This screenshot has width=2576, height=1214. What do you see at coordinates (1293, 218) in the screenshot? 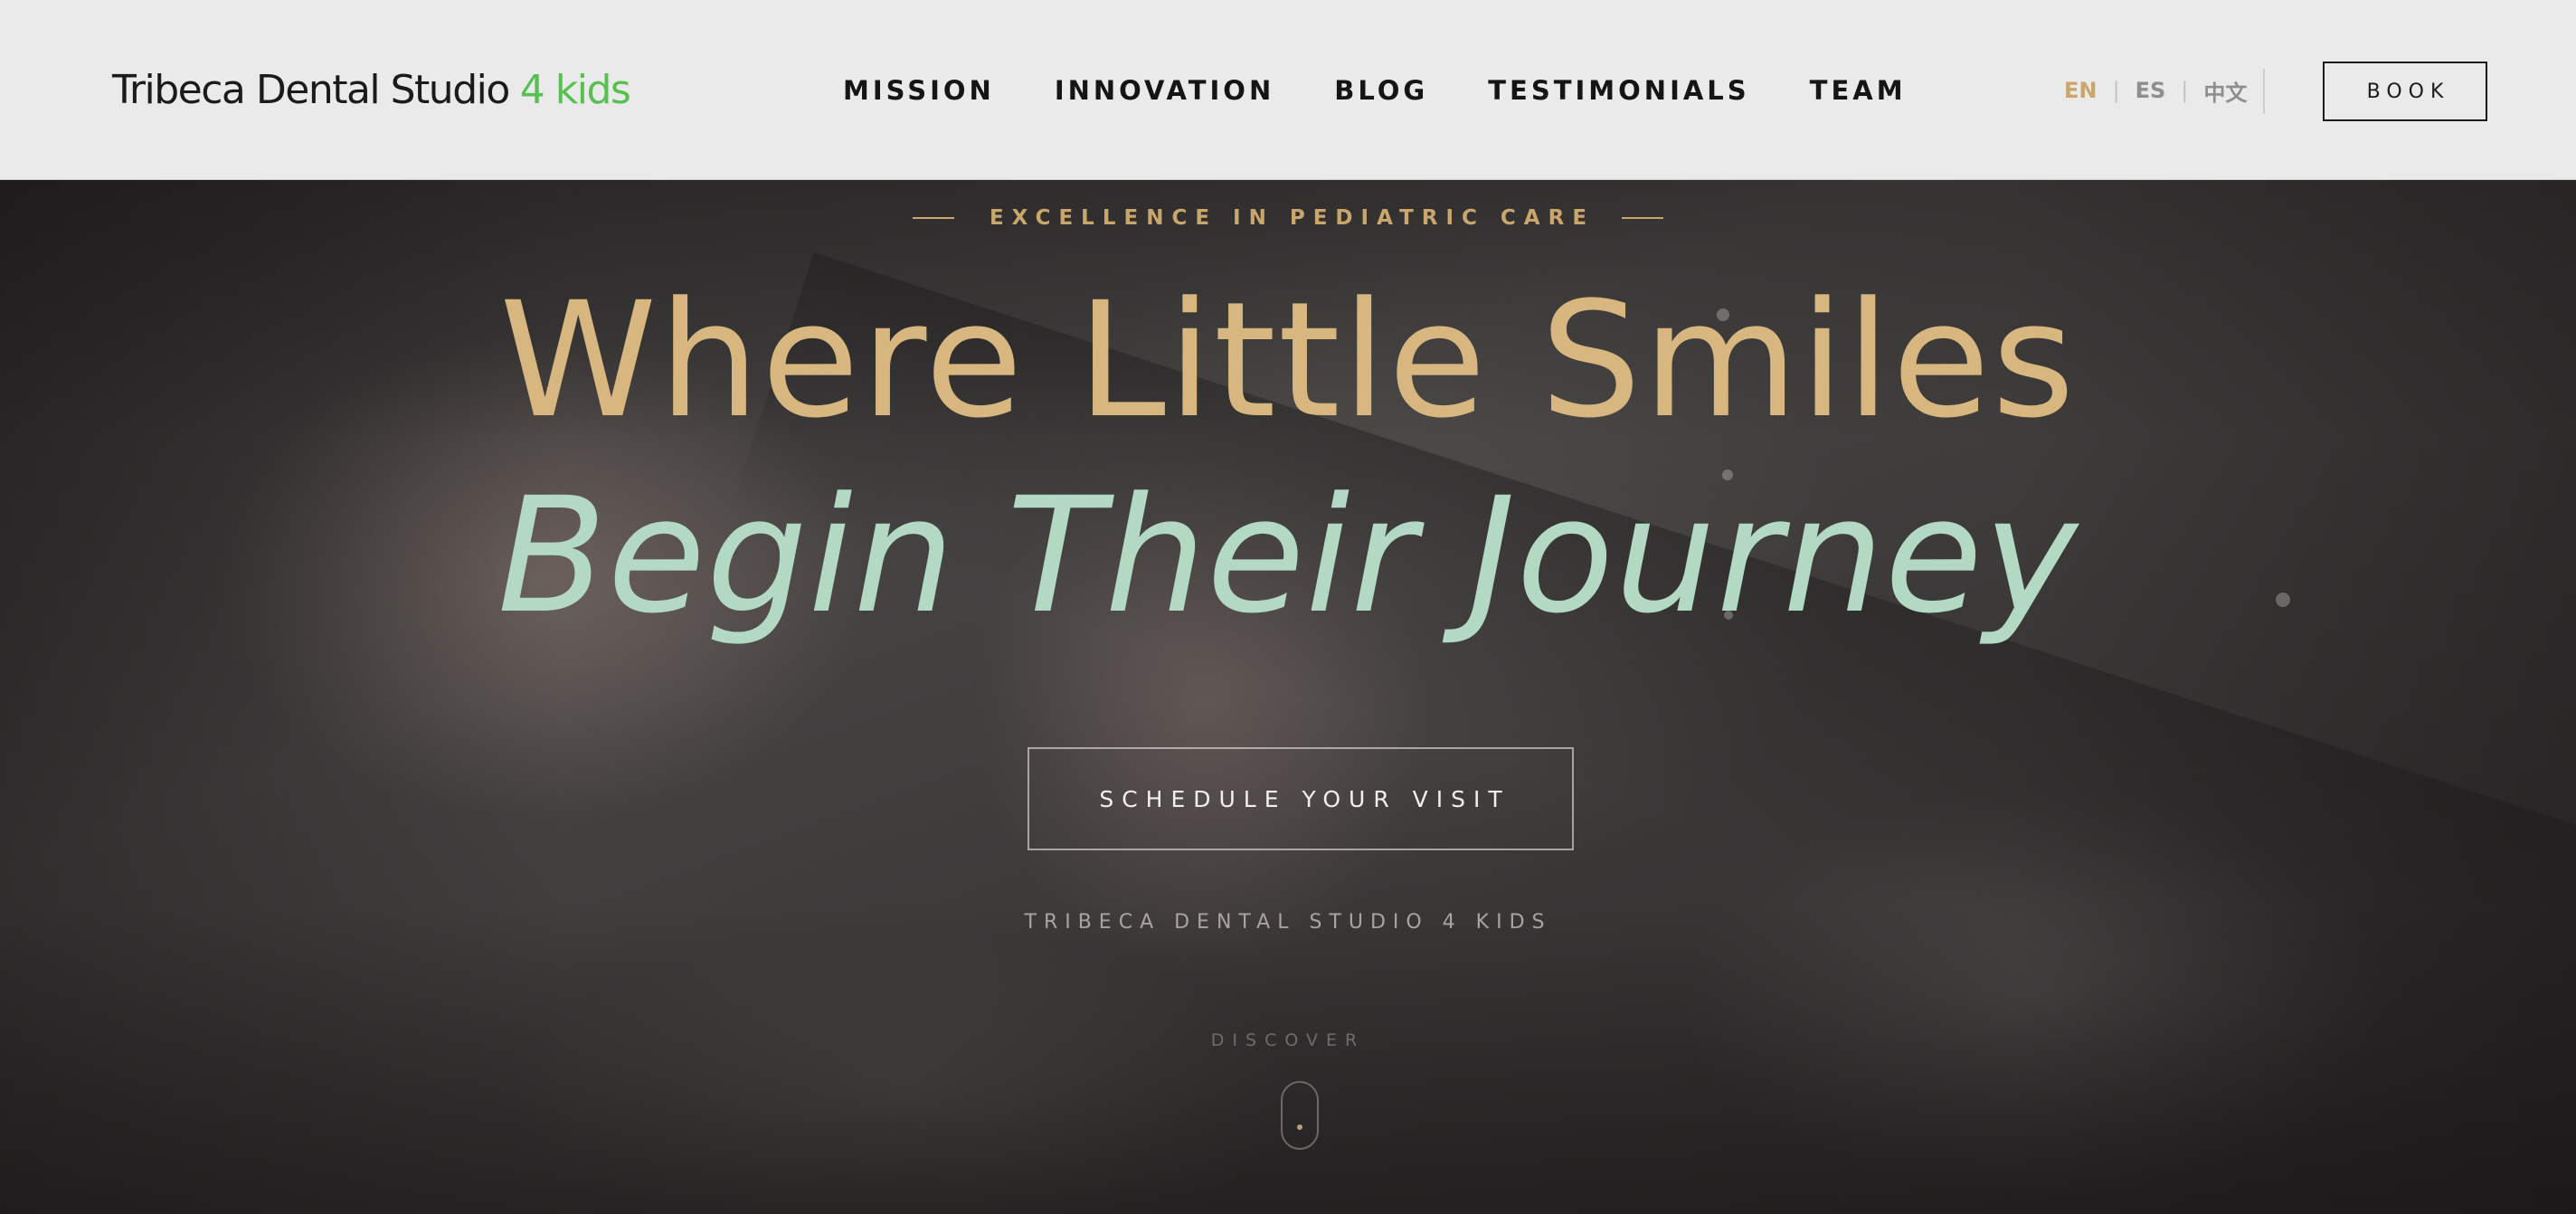
I see `eyebrow-text: EXCELLENCE IN PEDIATRIC CARE` at bounding box center [1293, 218].